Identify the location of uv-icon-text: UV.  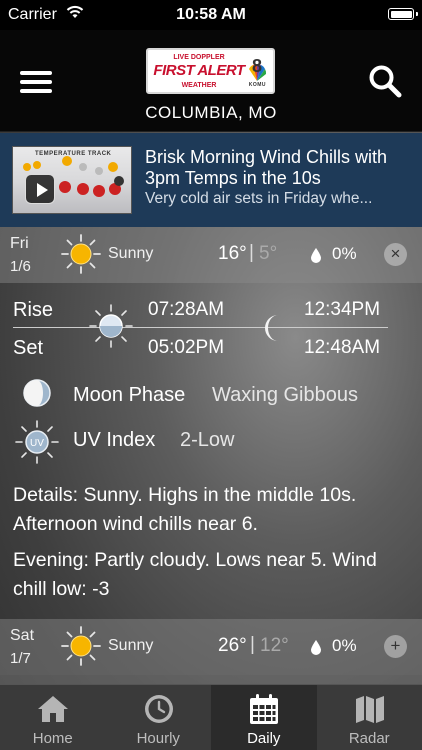
(37, 443).